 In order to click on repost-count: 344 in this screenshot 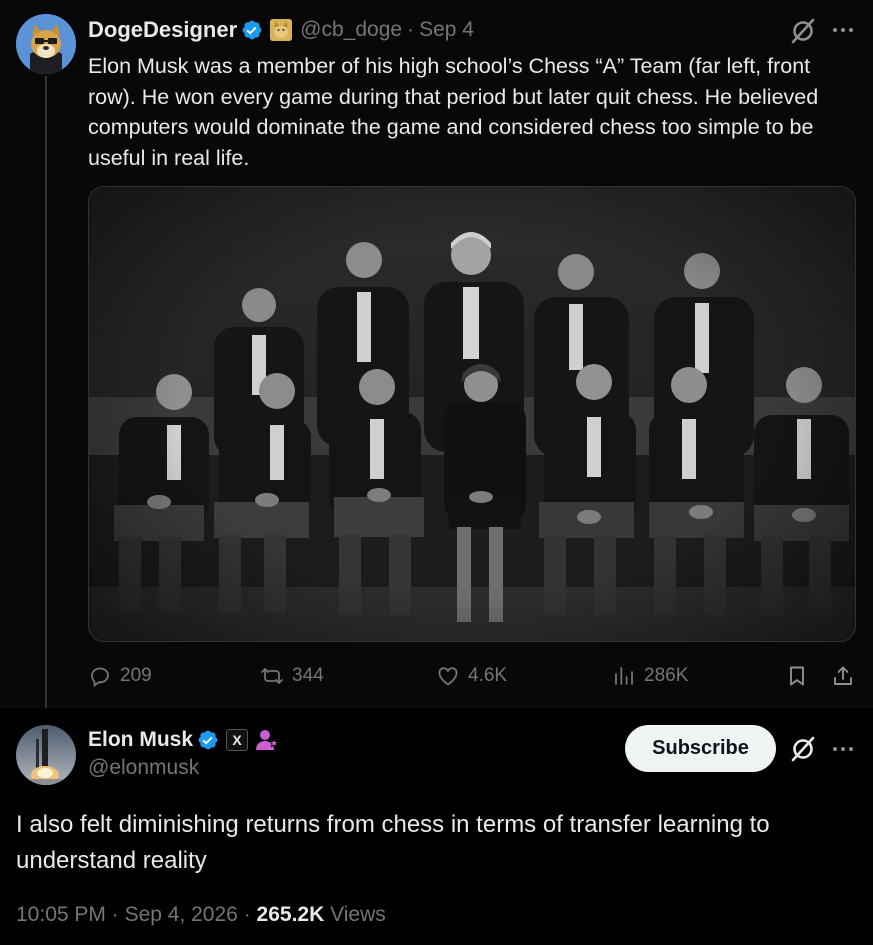, I will do `click(308, 675)`.